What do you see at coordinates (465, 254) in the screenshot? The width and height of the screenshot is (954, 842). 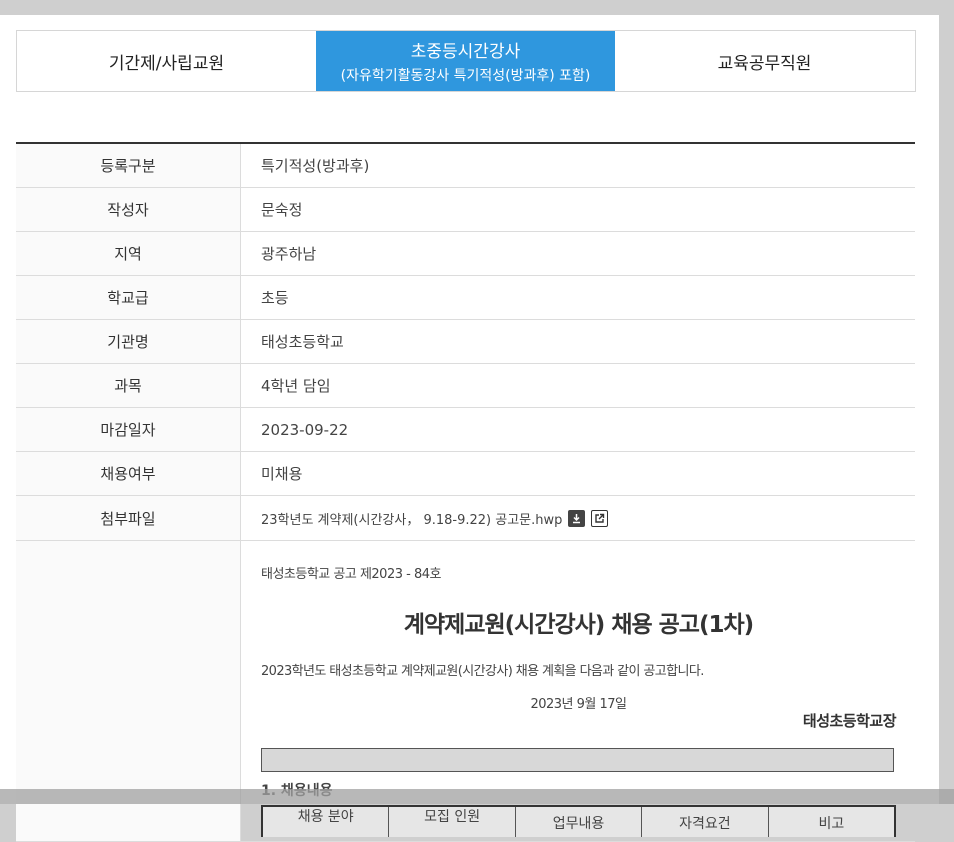 I see `row-region: 지역 광주하남` at bounding box center [465, 254].